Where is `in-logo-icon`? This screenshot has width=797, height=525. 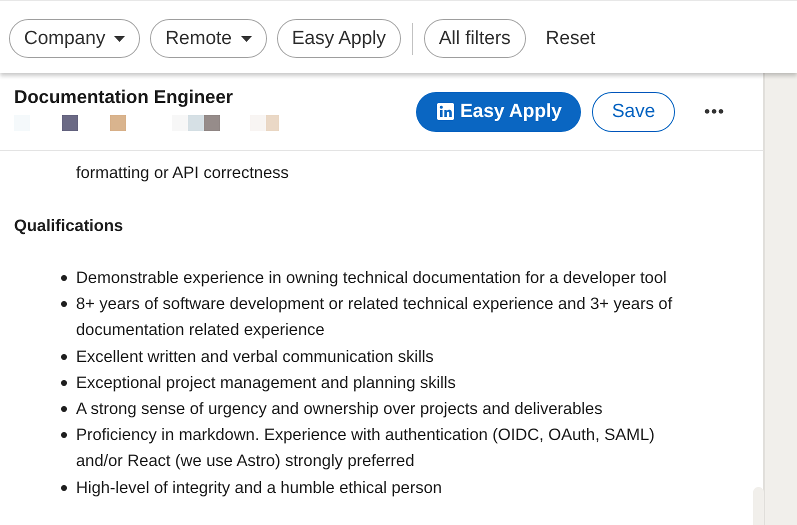
in-logo-icon is located at coordinates (445, 111).